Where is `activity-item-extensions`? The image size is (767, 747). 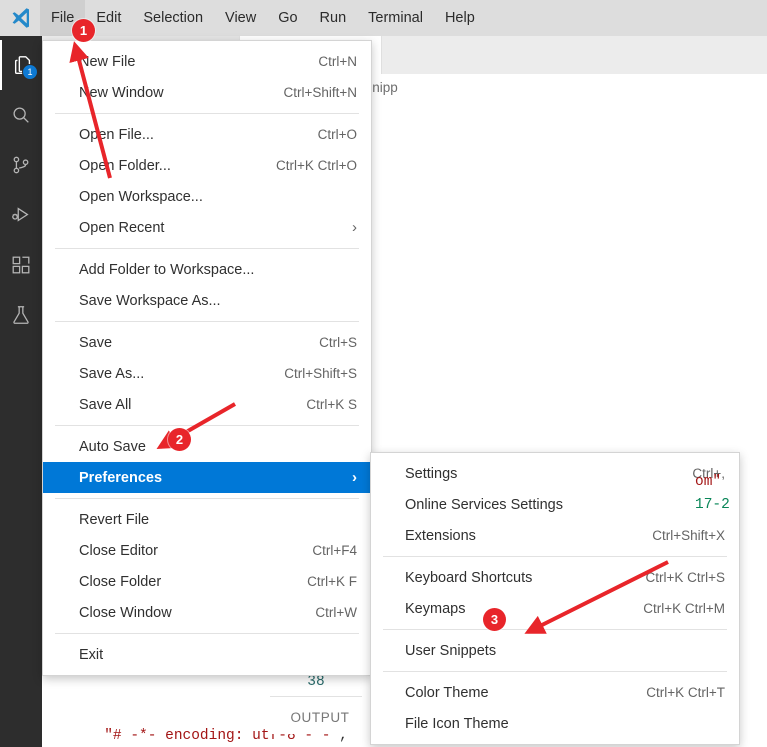 activity-item-extensions is located at coordinates (21, 265).